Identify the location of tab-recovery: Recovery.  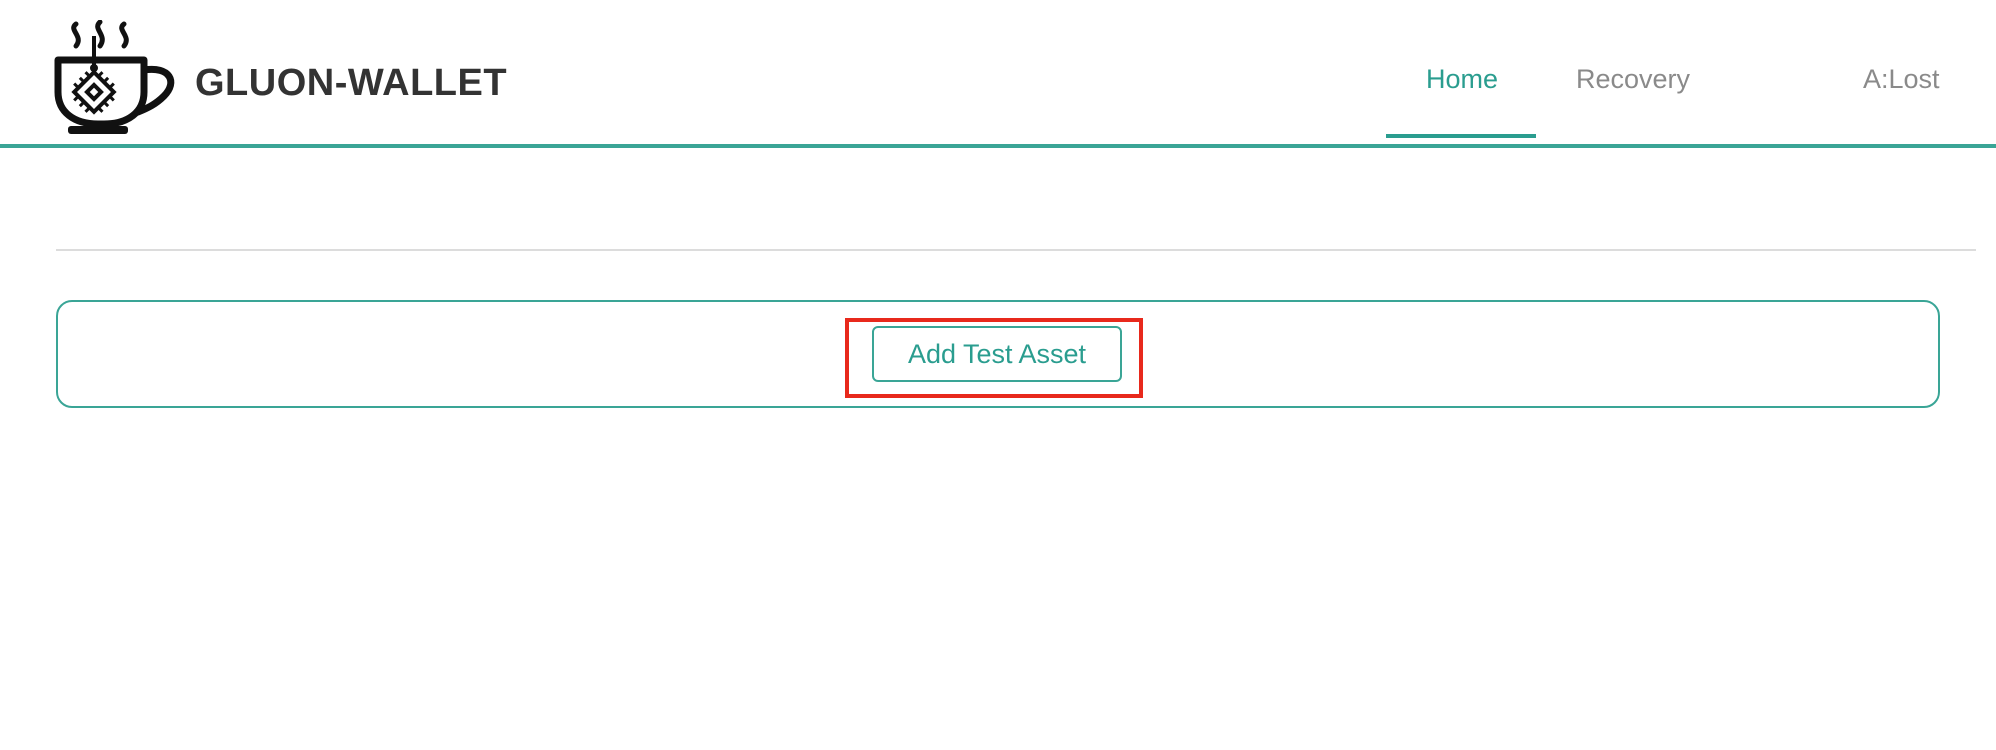
(1633, 79).